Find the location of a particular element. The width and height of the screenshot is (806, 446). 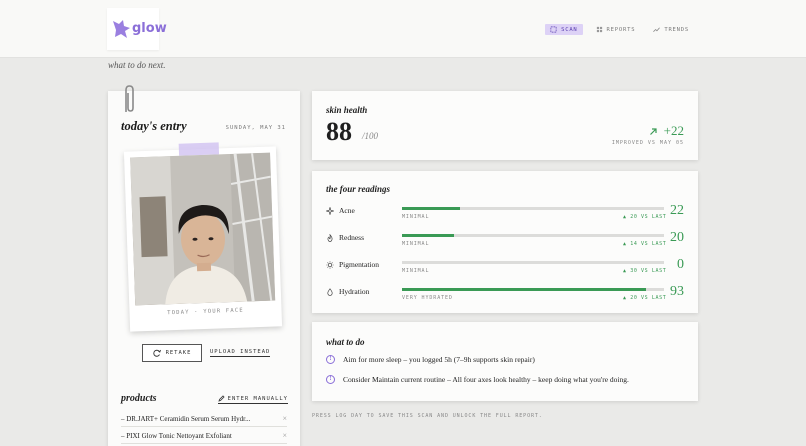

reading-label: Pigmentation is located at coordinates (359, 264).